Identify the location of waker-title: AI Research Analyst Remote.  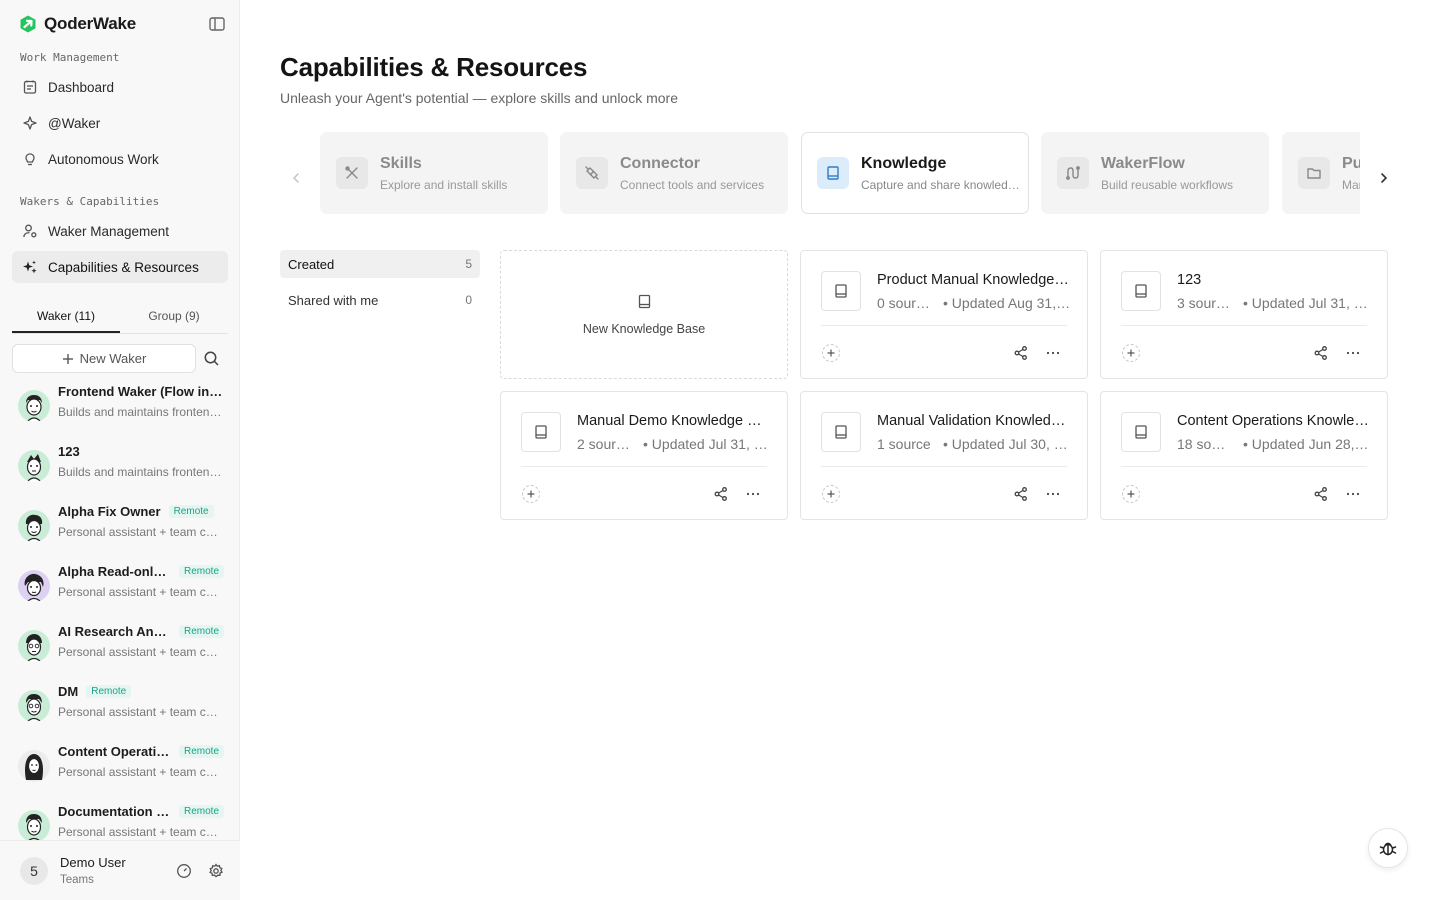
(141, 631).